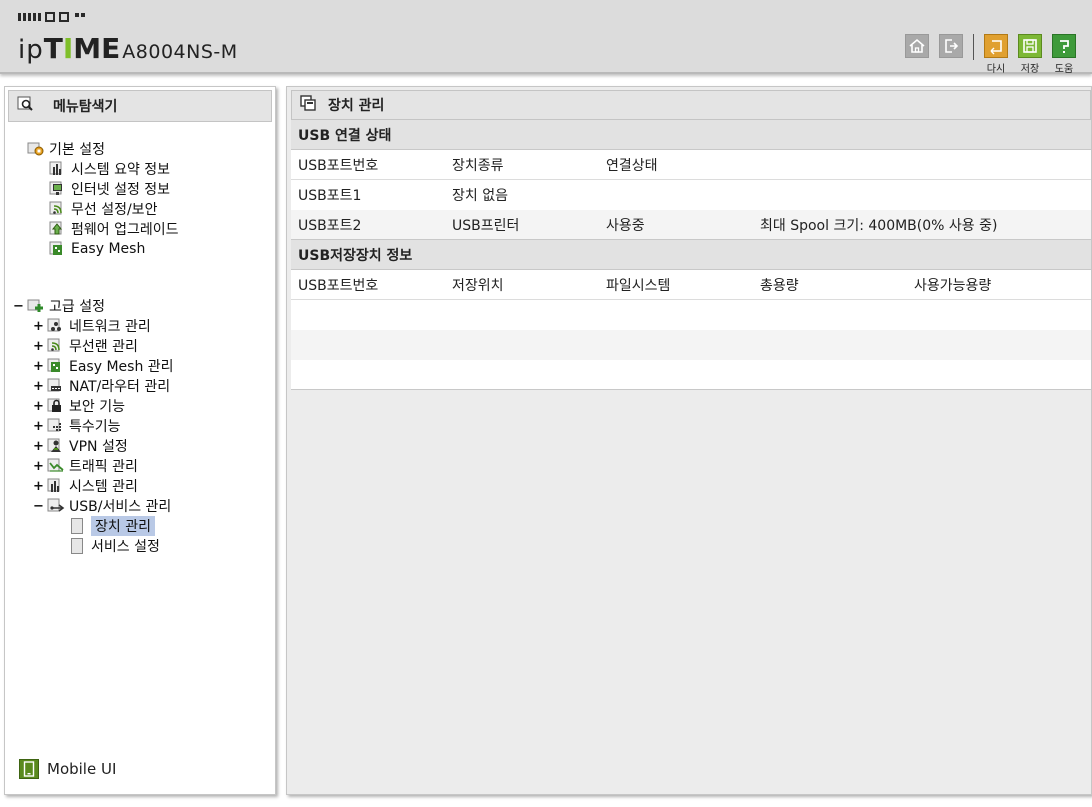  What do you see at coordinates (478, 165) in the screenshot?
I see `col-device-type: 장치종류` at bounding box center [478, 165].